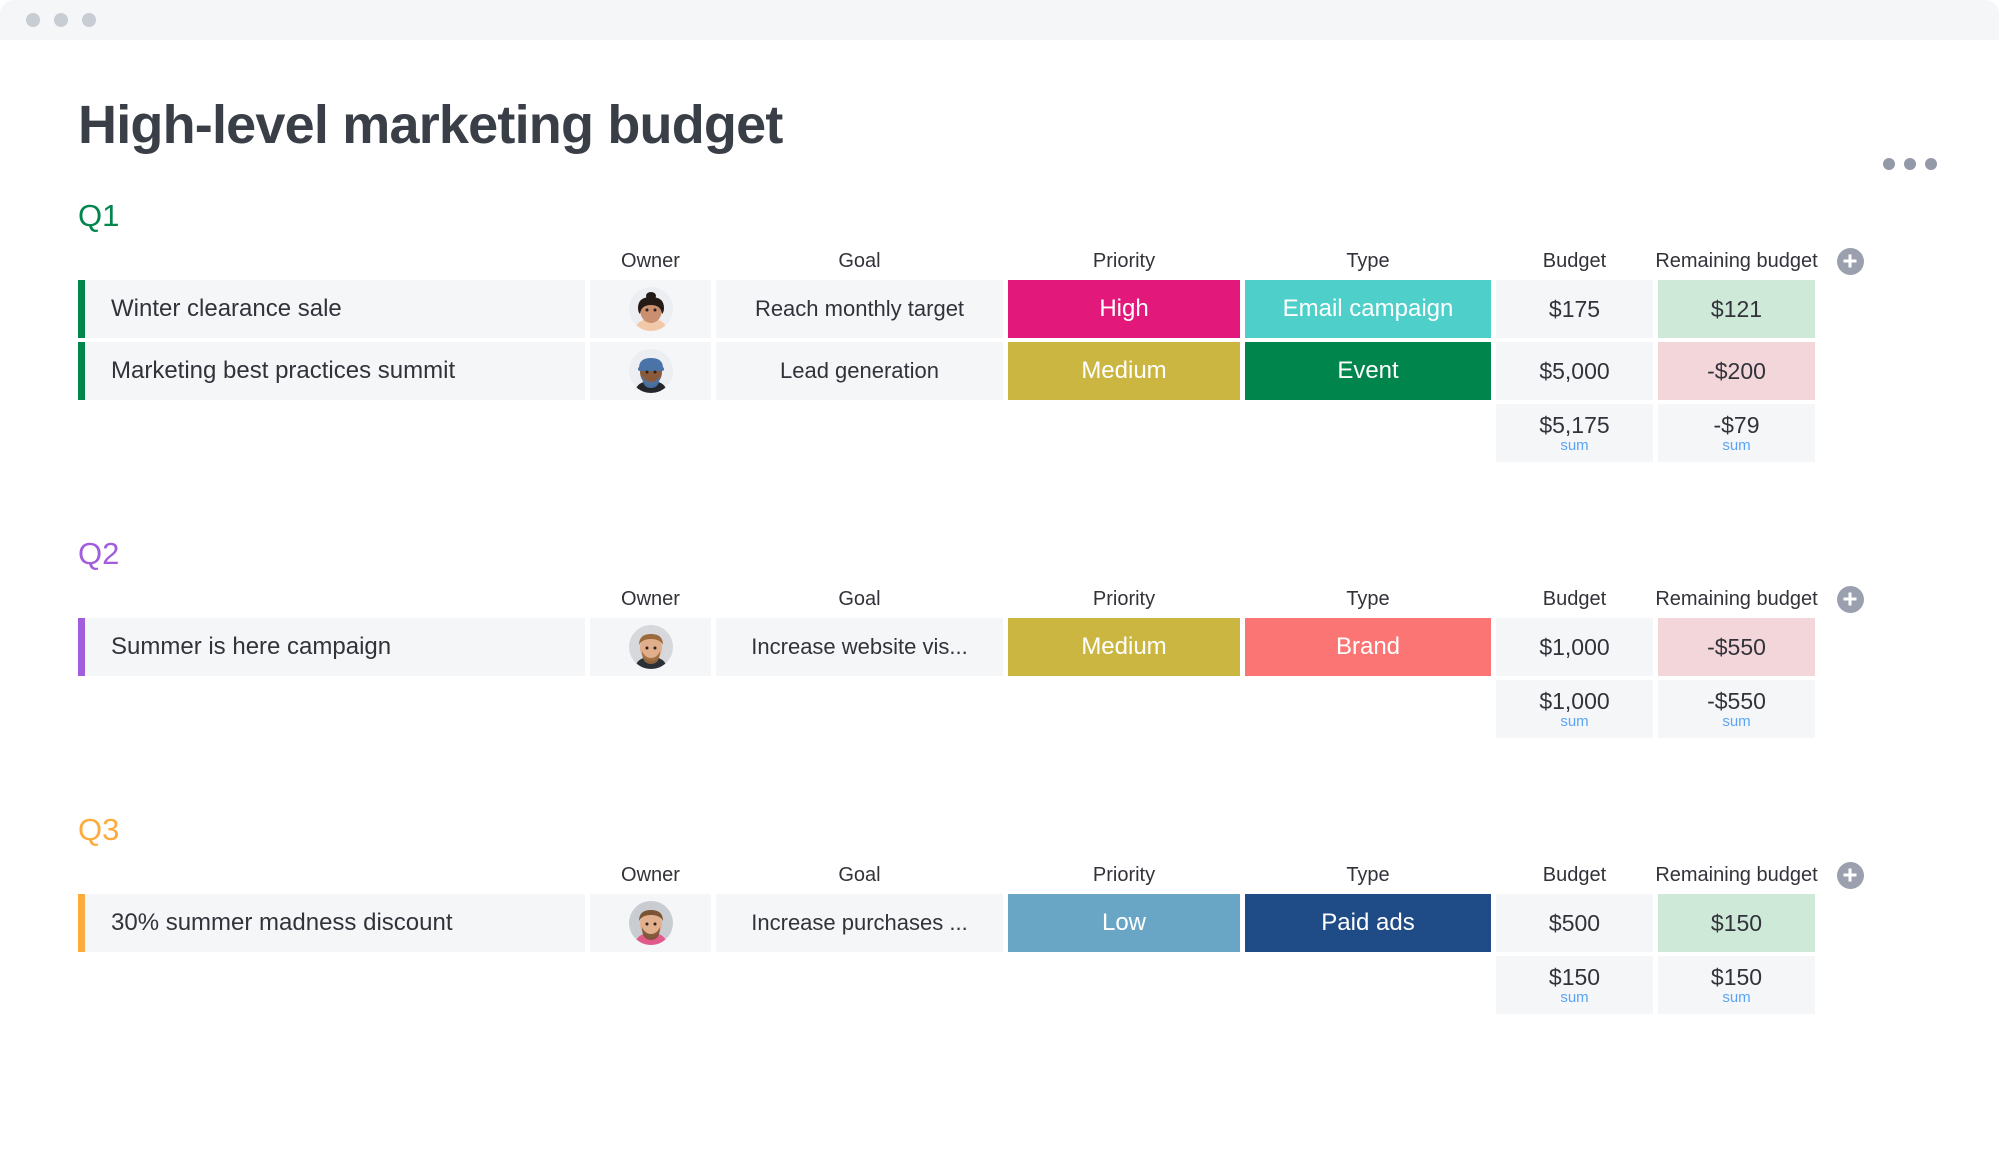 The height and width of the screenshot is (1157, 1999). What do you see at coordinates (1736, 309) in the screenshot?
I see `remaining-budget-cell: $121` at bounding box center [1736, 309].